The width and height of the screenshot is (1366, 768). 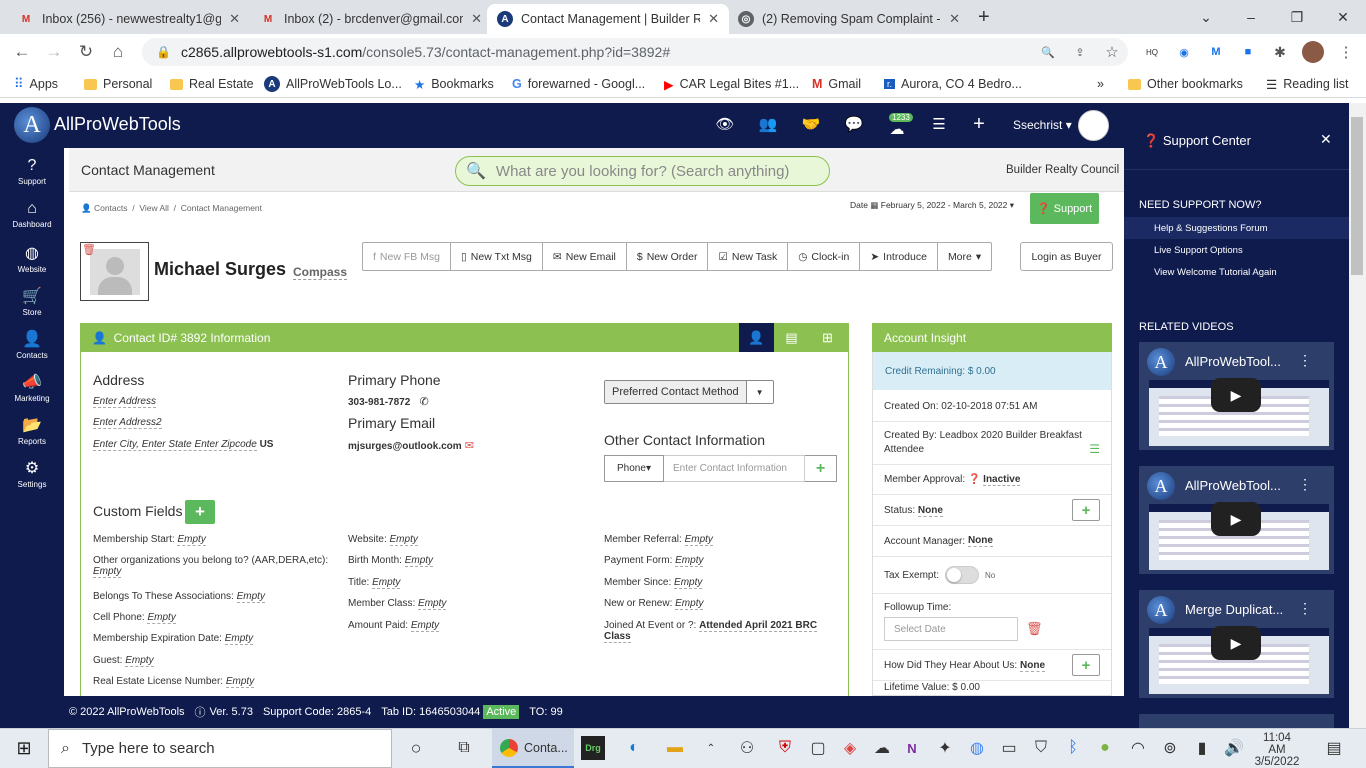 I want to click on contact-company: Compass, so click(x=320, y=272).